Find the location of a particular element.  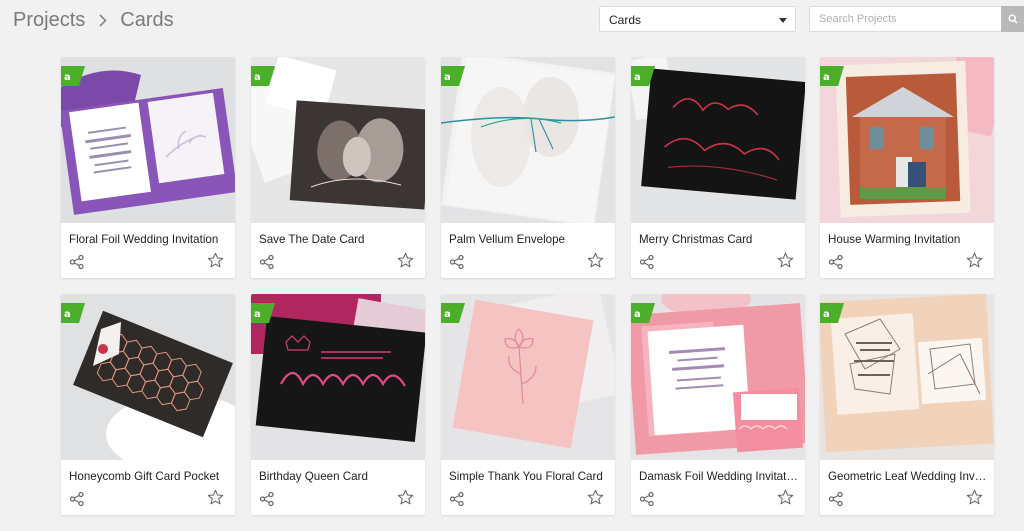

project-title: House Warming Invitation is located at coordinates (908, 239).